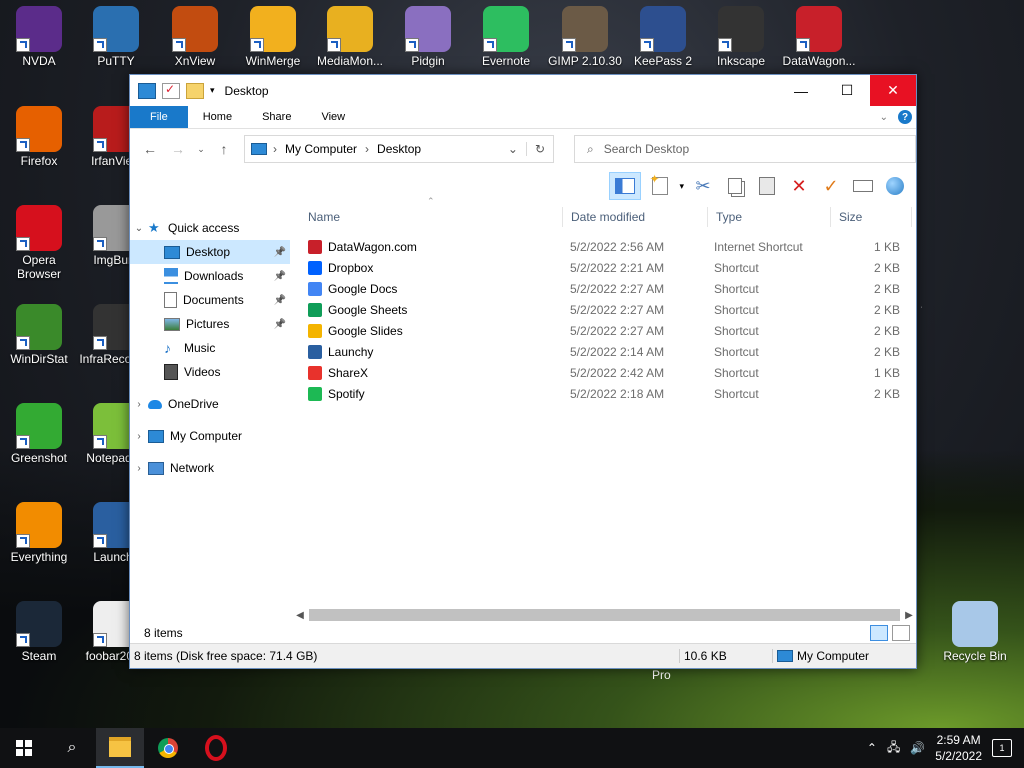  I want to click on desktop-icon-putty: PuTTY, so click(116, 37).